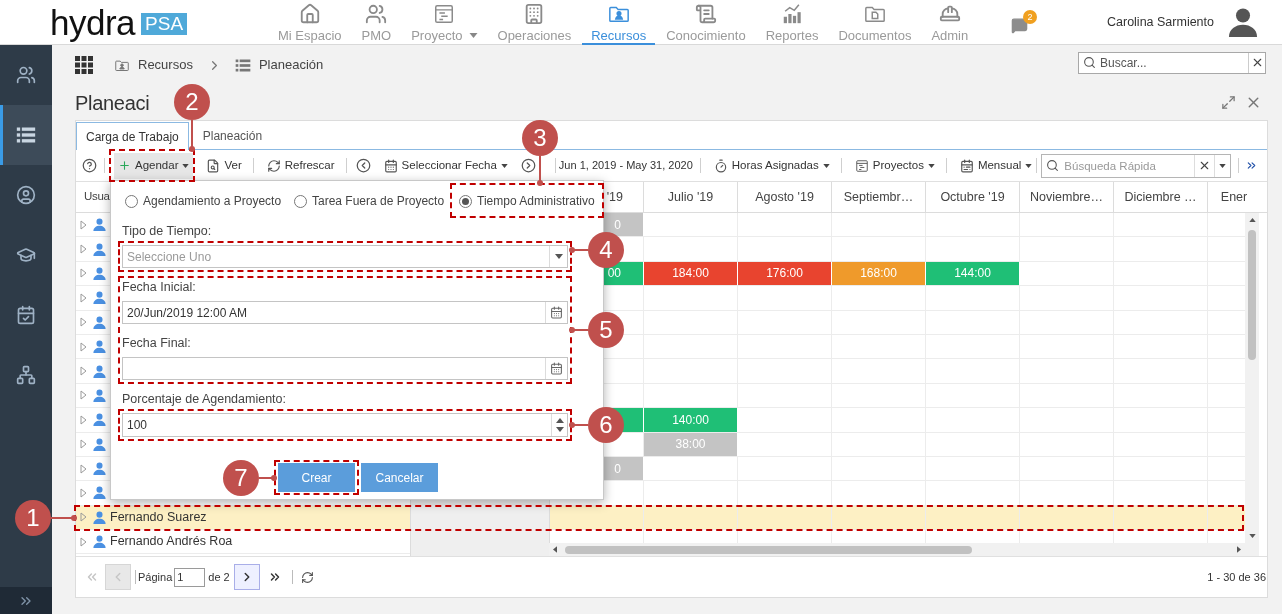 The image size is (1282, 614). I want to click on hours-cell: 38:00, so click(691, 444).